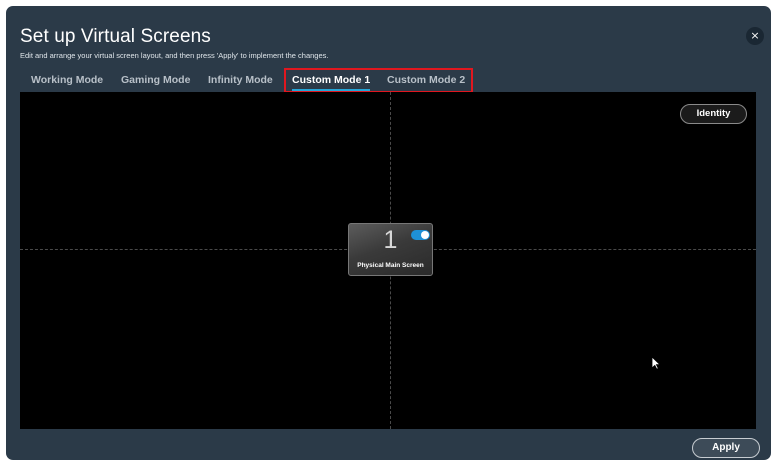 This screenshot has height=462, width=777. I want to click on tab-label: Gaming Mode, so click(156, 80).